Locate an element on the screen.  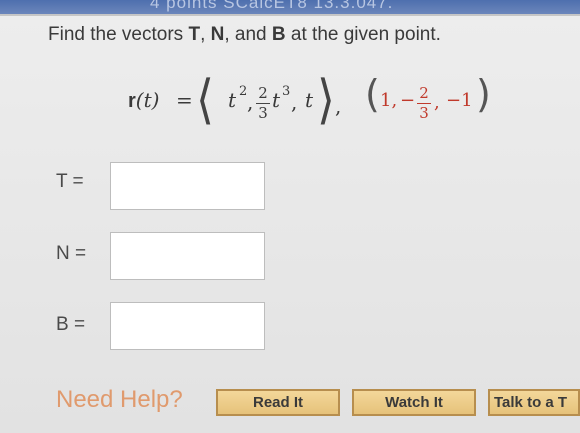
point-frac-num: 2 is located at coordinates (424, 93).